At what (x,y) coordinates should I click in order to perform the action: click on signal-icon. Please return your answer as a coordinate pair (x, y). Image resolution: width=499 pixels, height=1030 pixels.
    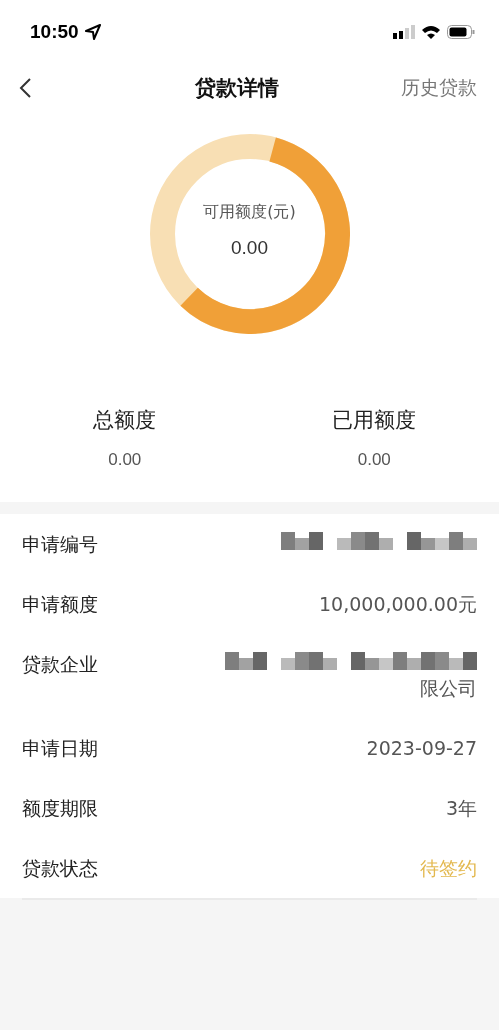
    Looking at the image, I should click on (404, 32).